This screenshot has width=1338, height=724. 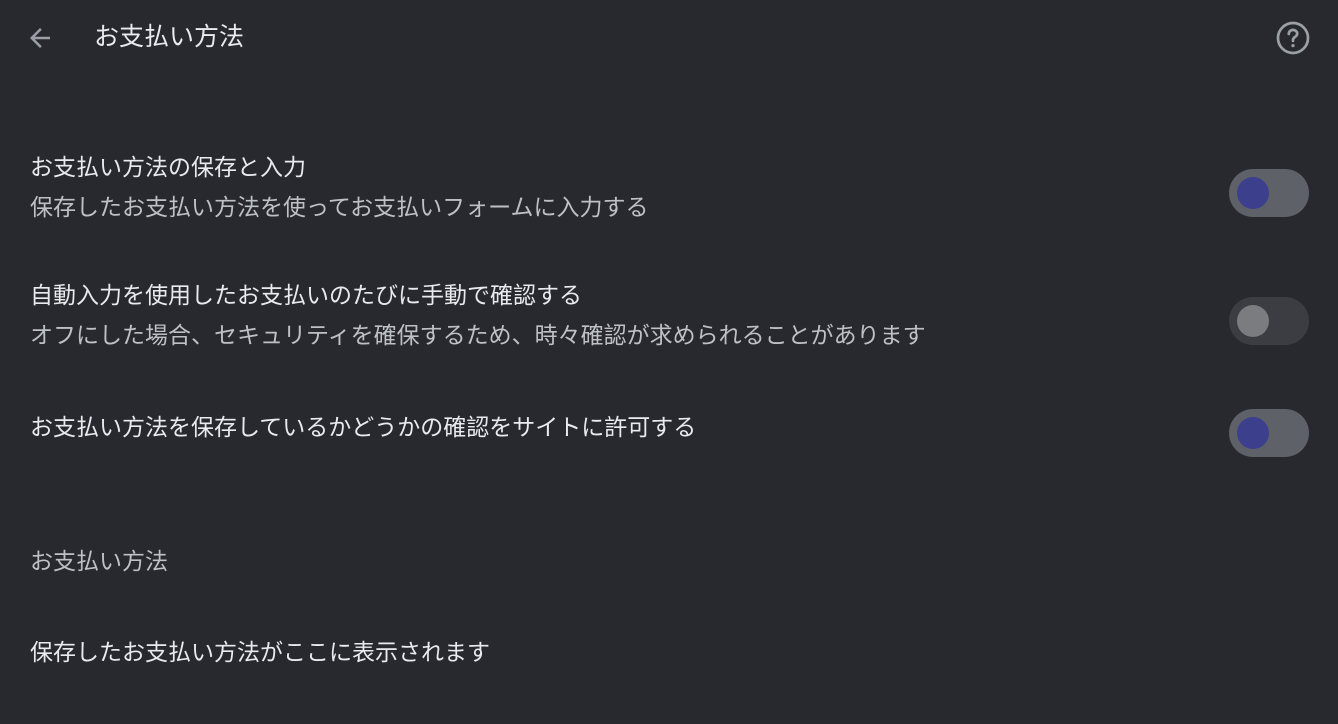 I want to click on top-app-bar: お支払い方法, so click(x=669, y=38).